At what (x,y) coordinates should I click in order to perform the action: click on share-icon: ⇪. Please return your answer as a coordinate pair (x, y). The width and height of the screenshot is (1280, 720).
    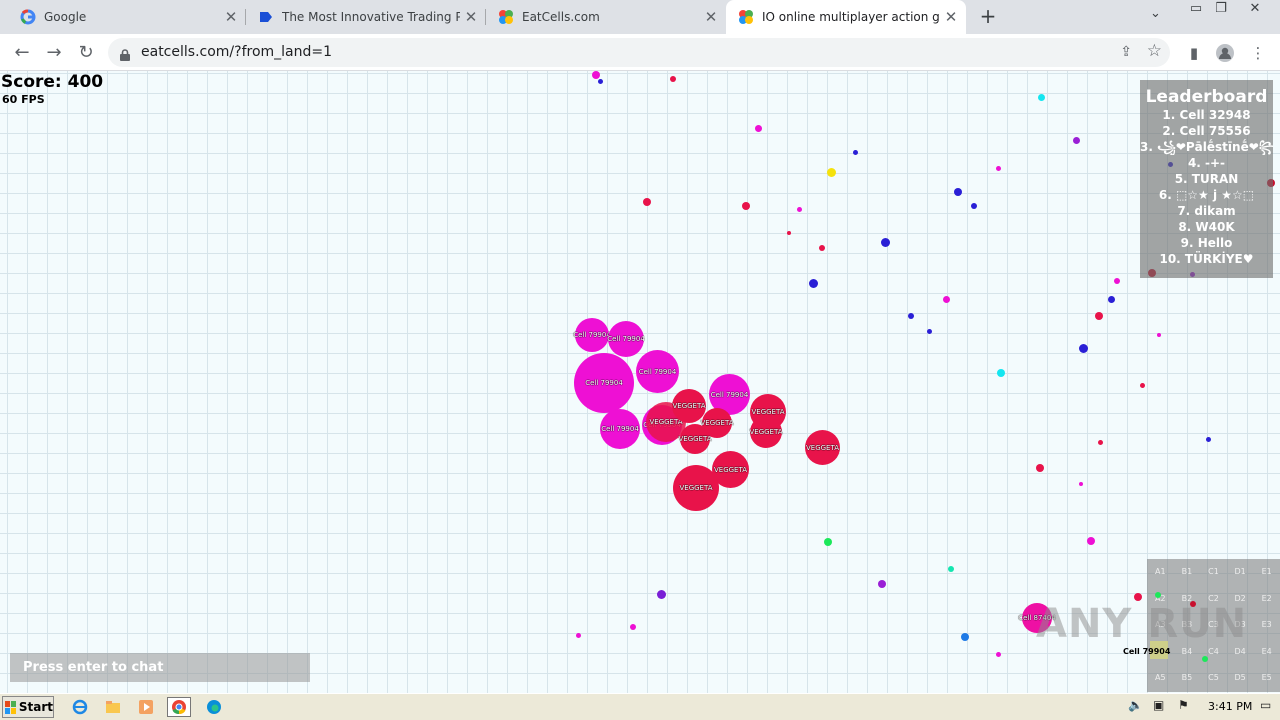
    Looking at the image, I should click on (1126, 52).